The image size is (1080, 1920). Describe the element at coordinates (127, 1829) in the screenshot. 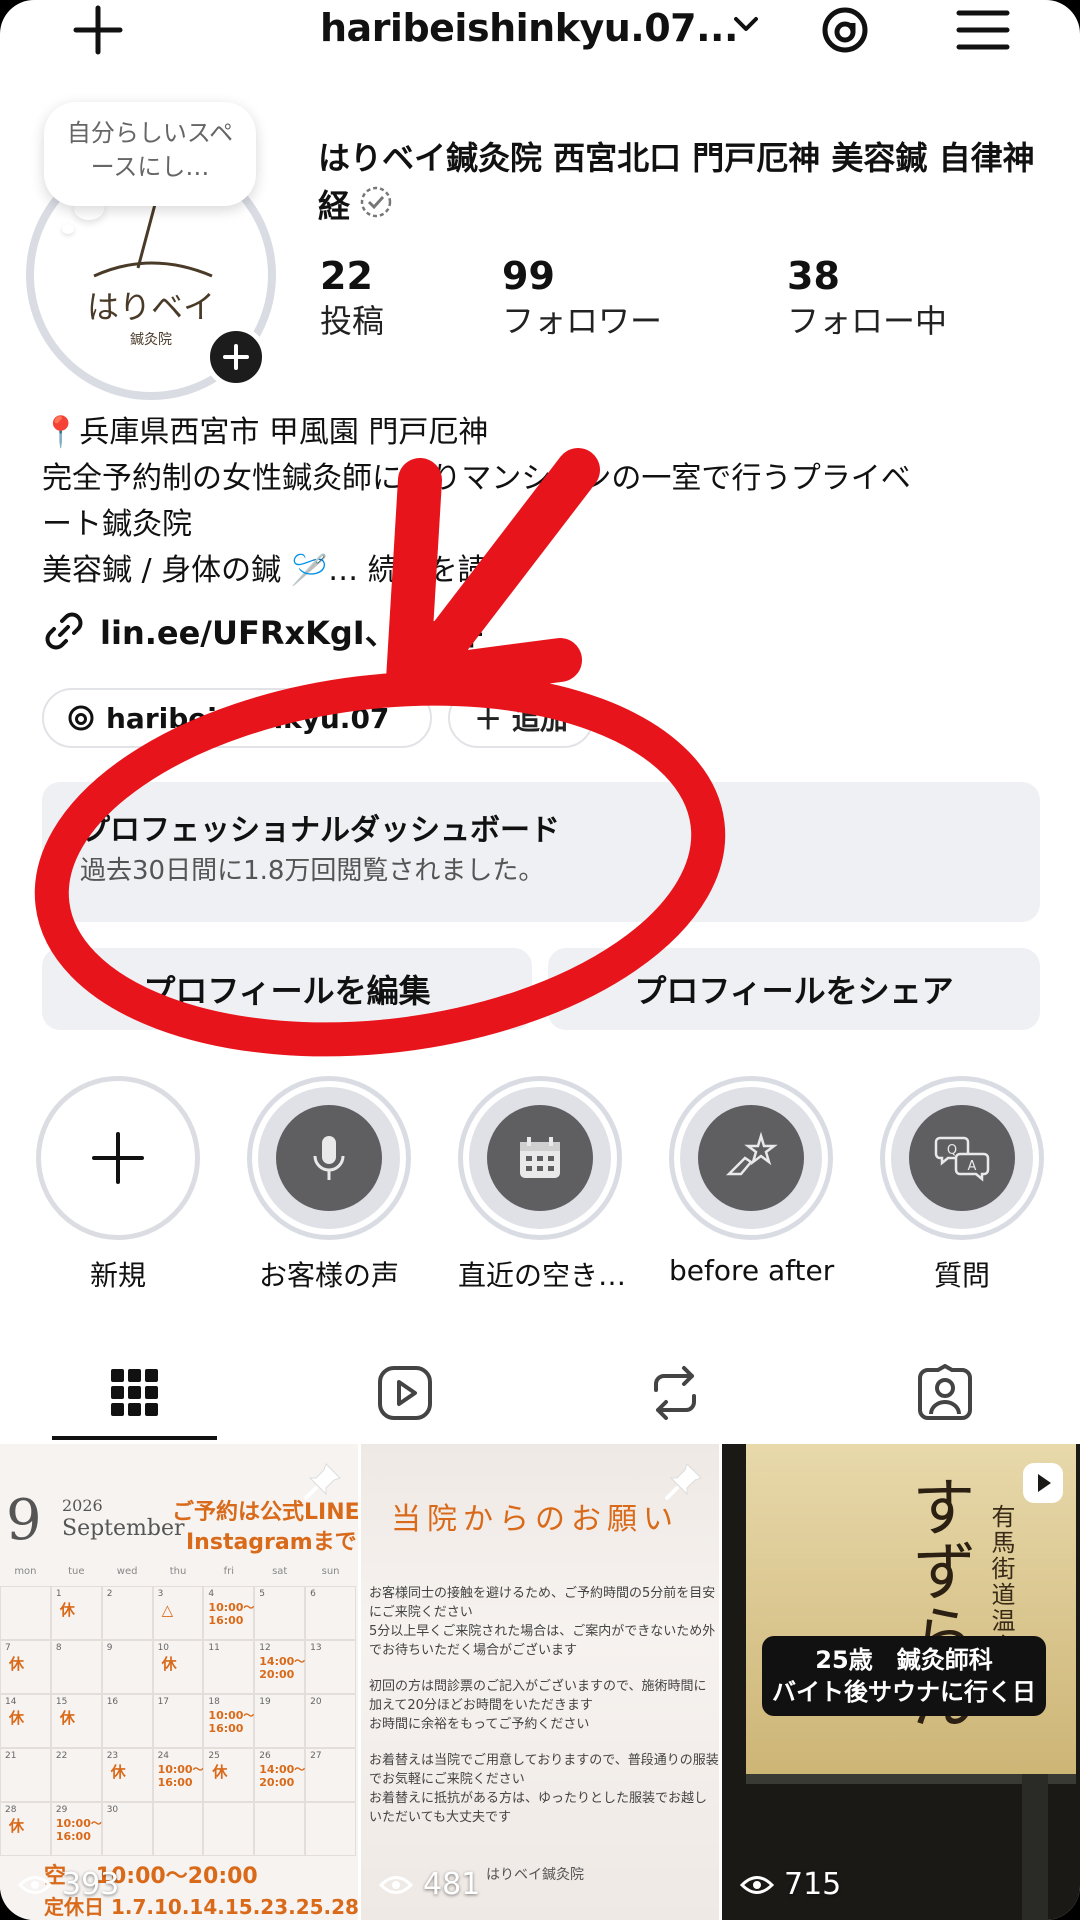

I see `calendar-cell: 30` at that location.